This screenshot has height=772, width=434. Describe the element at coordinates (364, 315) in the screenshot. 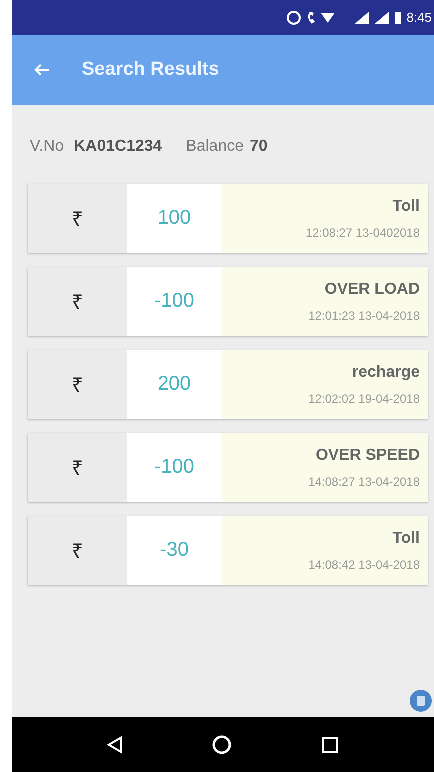

I see `transaction-time: 12:01:23 13-04-2018` at that location.